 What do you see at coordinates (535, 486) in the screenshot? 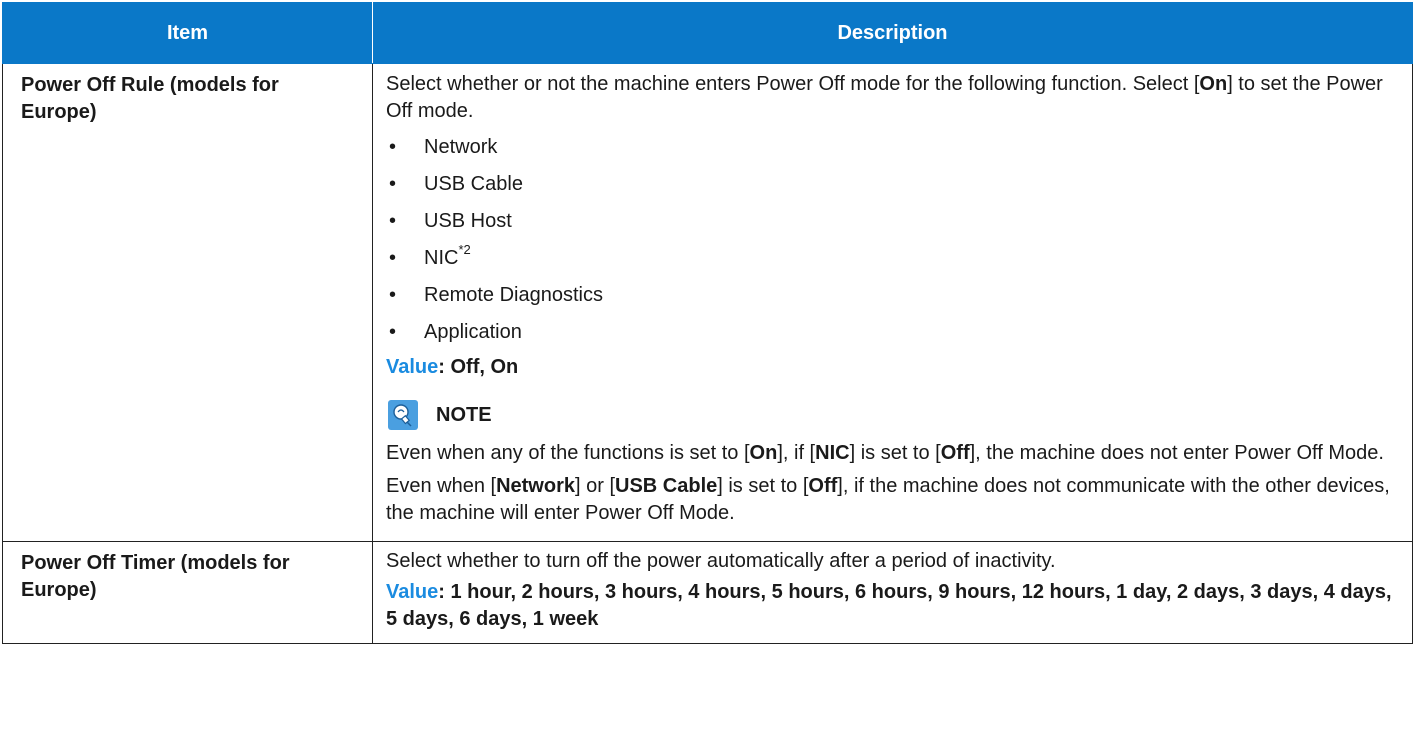
I see `note-bold: Network` at bounding box center [535, 486].